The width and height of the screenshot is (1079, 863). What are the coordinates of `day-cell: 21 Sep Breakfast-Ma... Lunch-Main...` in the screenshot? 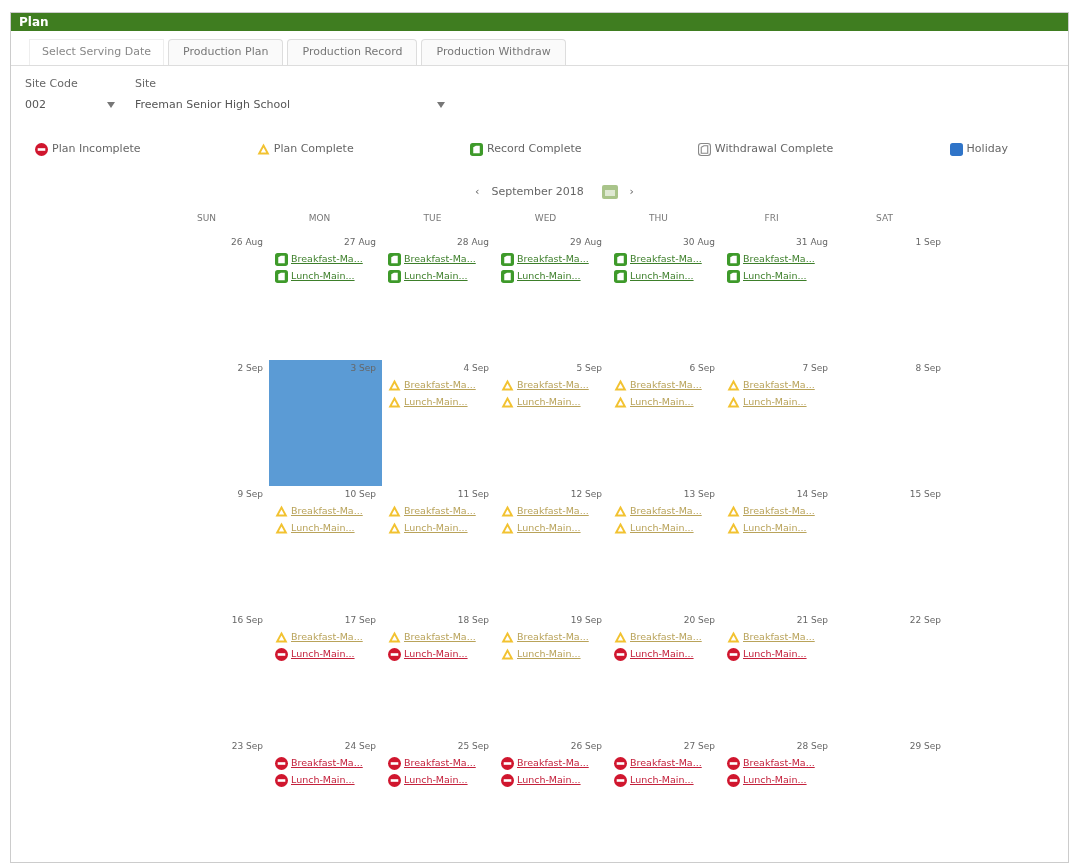 It's located at (777, 674).